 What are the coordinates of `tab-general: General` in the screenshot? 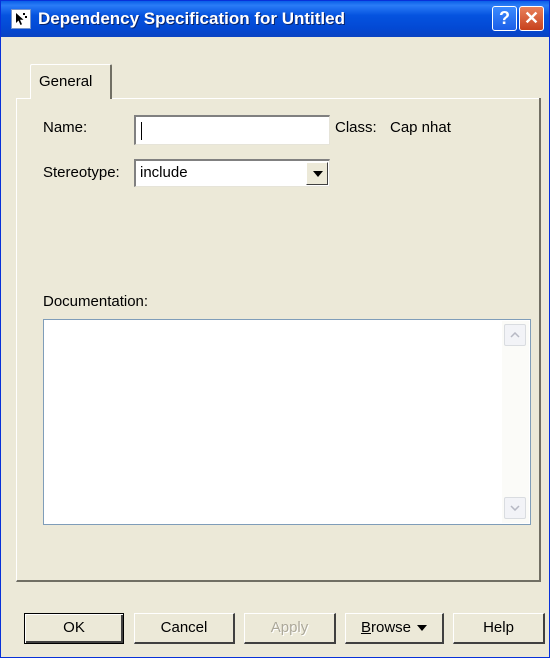 It's located at (71, 81).